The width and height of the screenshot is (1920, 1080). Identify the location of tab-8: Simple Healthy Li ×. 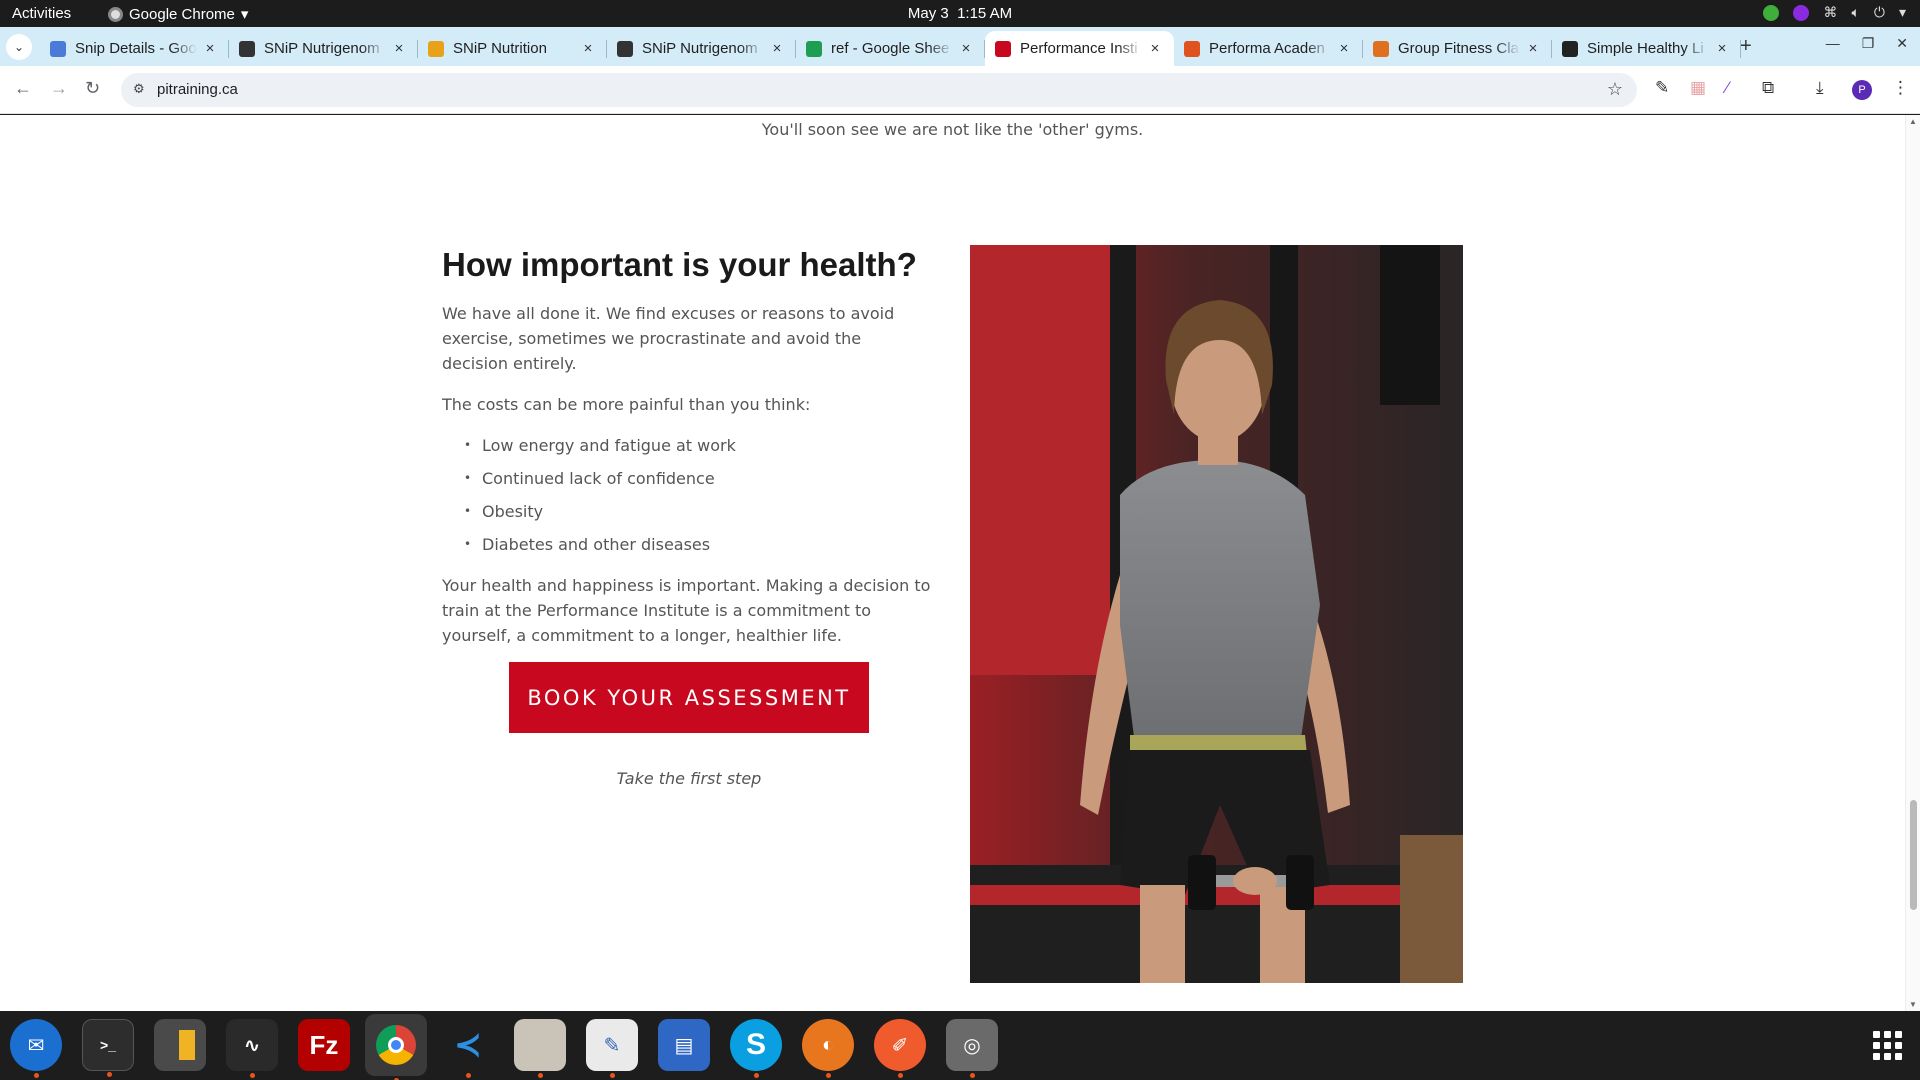
(1646, 48).